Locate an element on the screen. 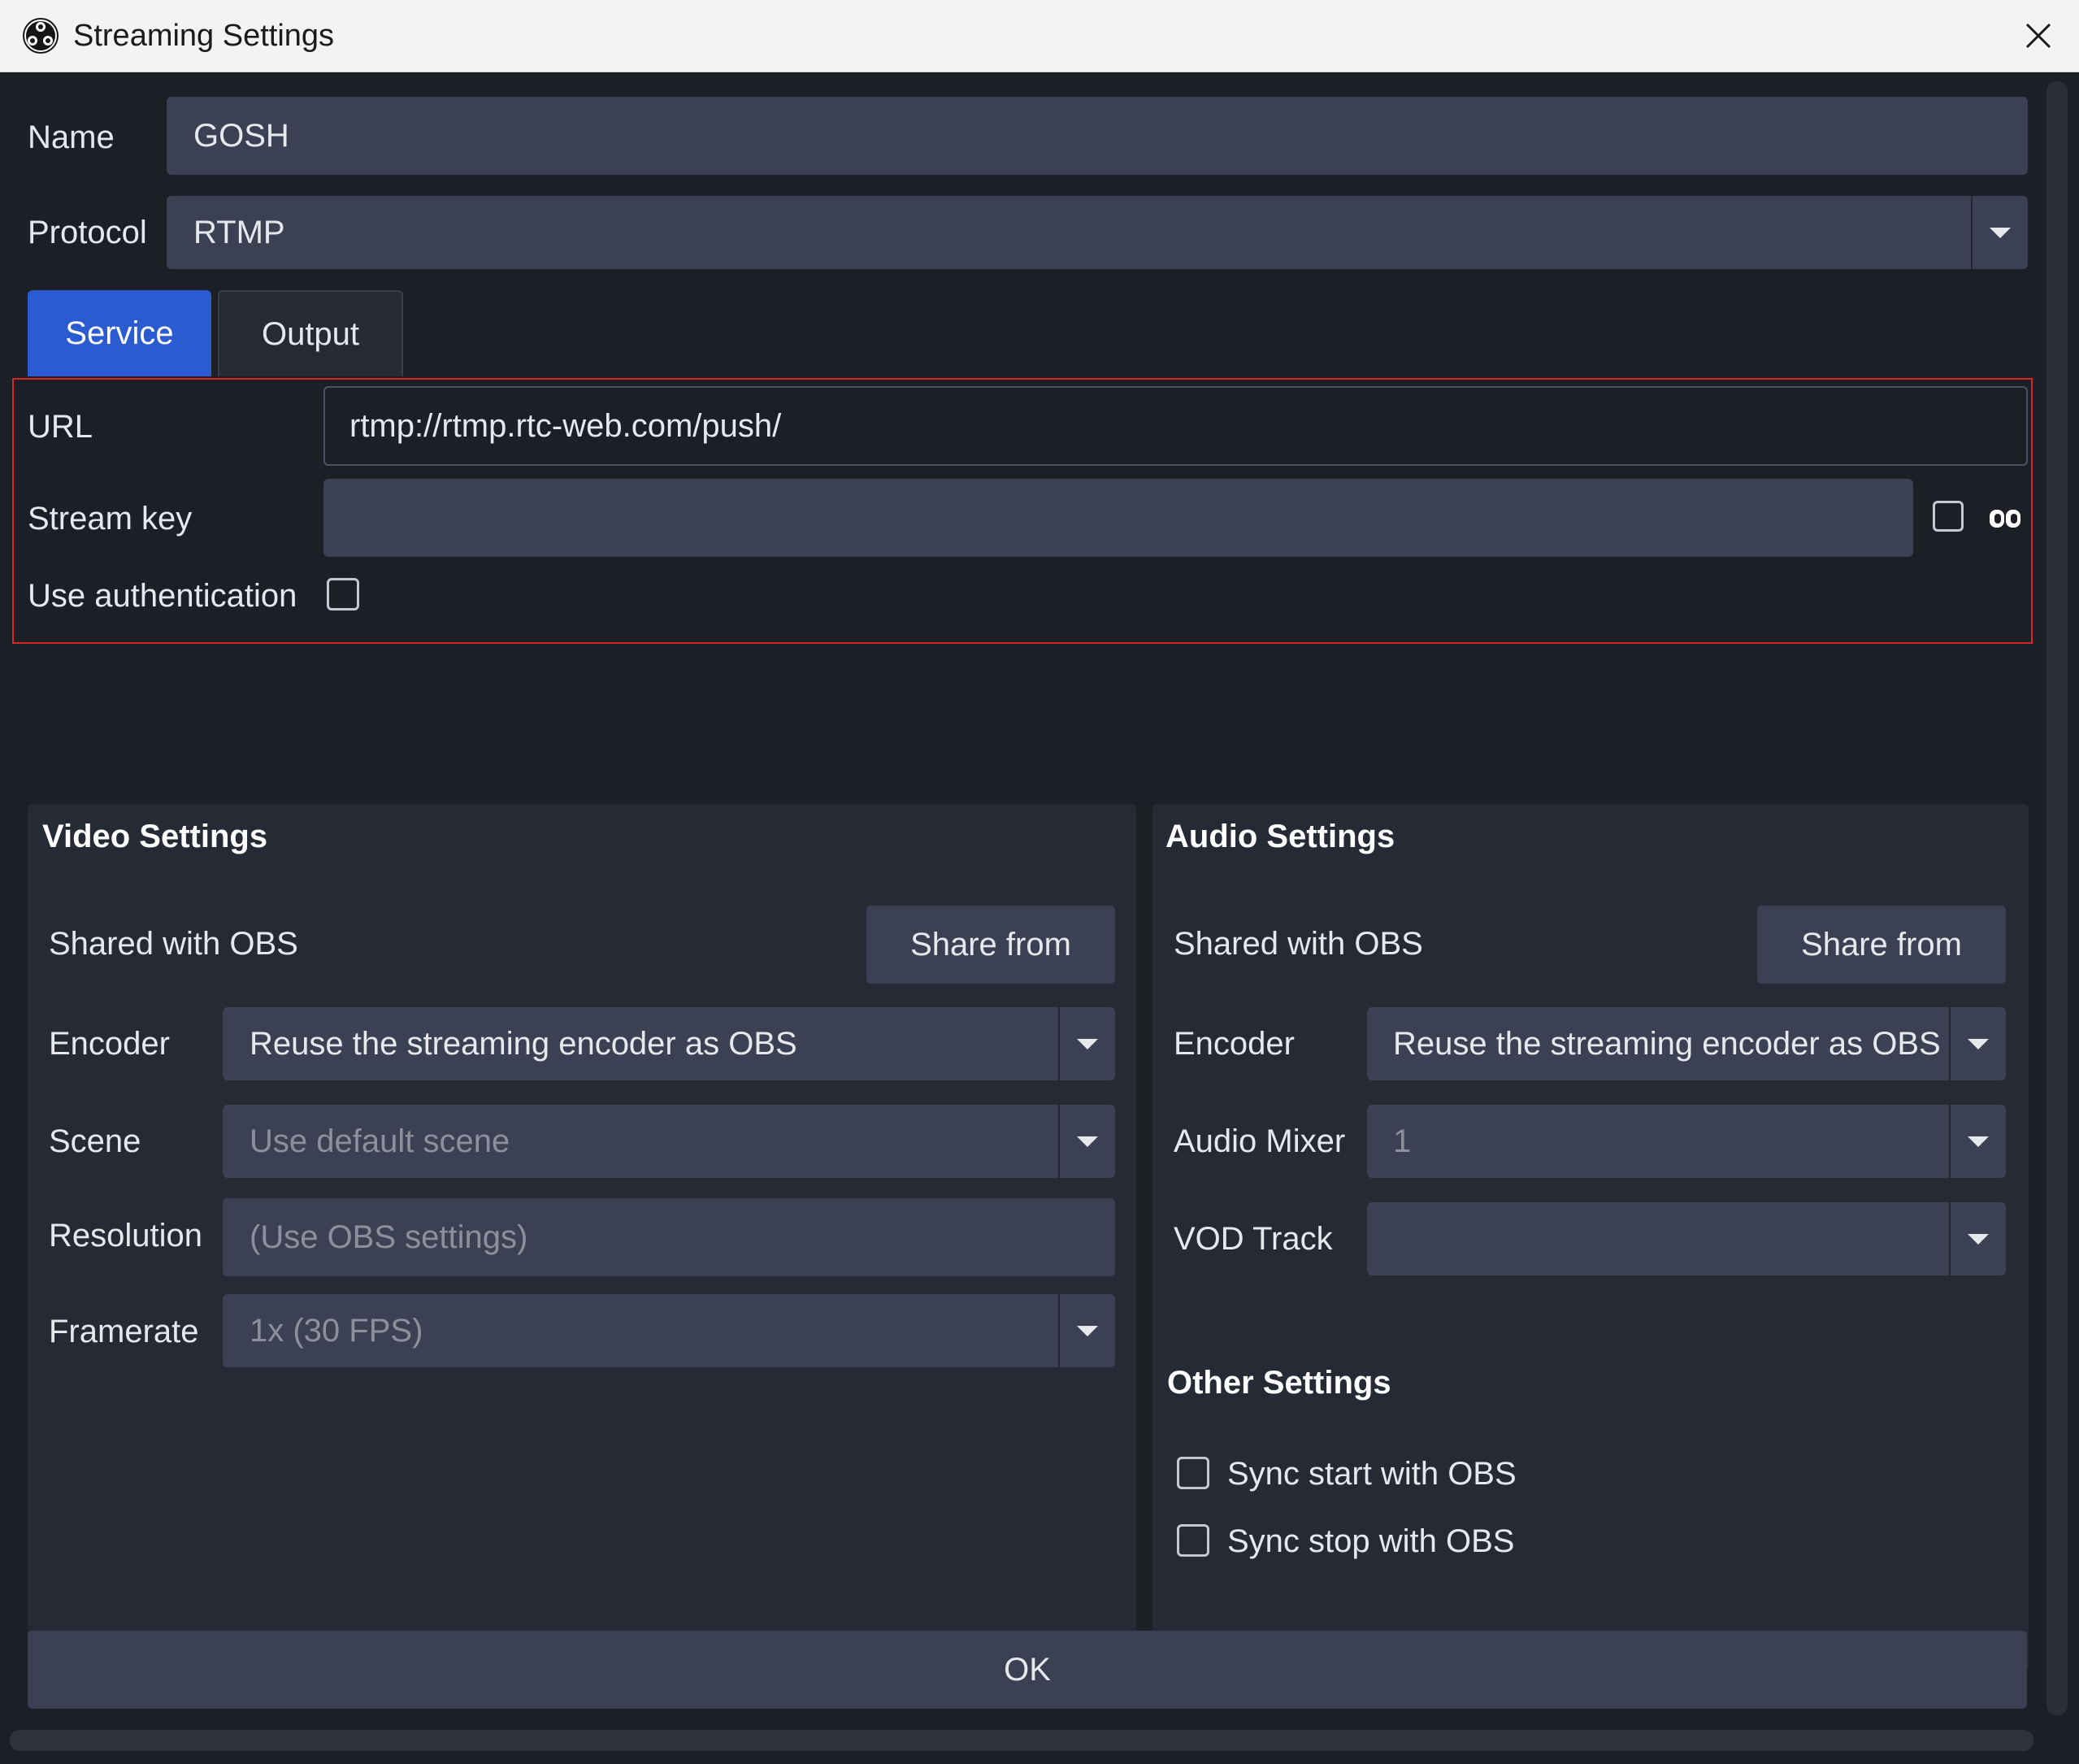 This screenshot has width=2079, height=1764. obs-logo-icon is located at coordinates (40, 35).